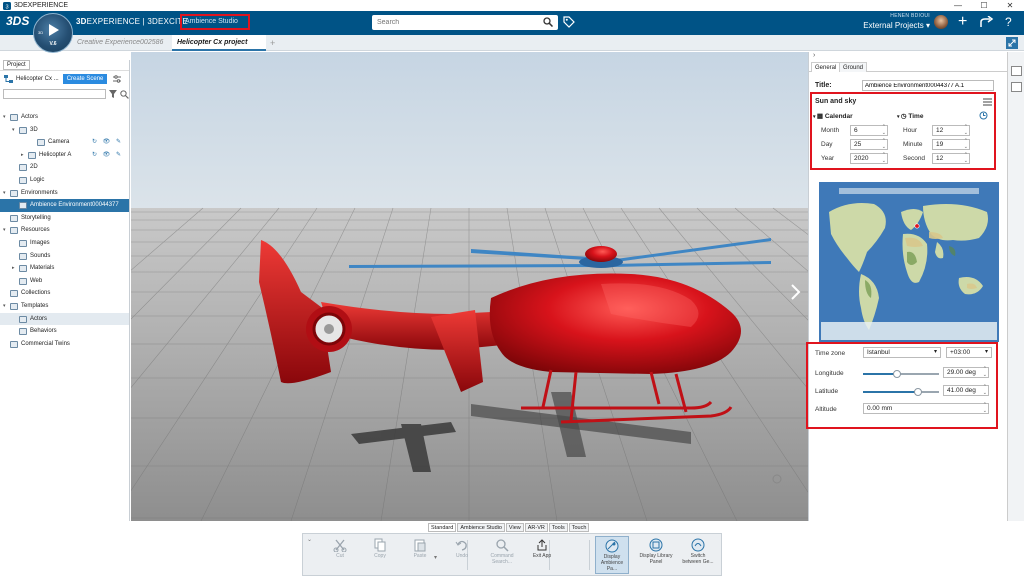  I want to click on minimize-button: —, so click(958, 5).